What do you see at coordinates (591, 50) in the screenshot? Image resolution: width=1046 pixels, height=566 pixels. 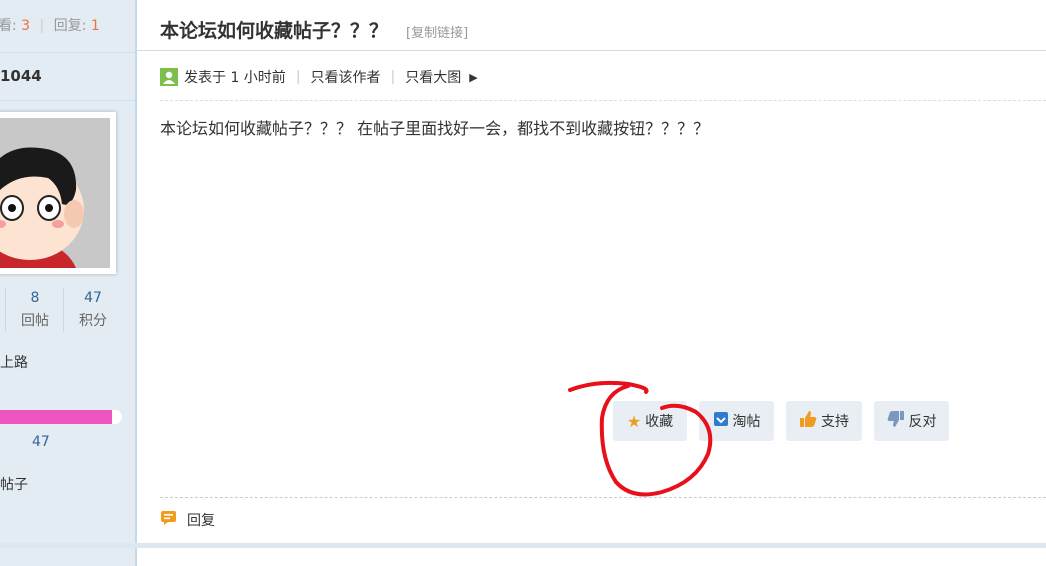 I see `title-divider` at bounding box center [591, 50].